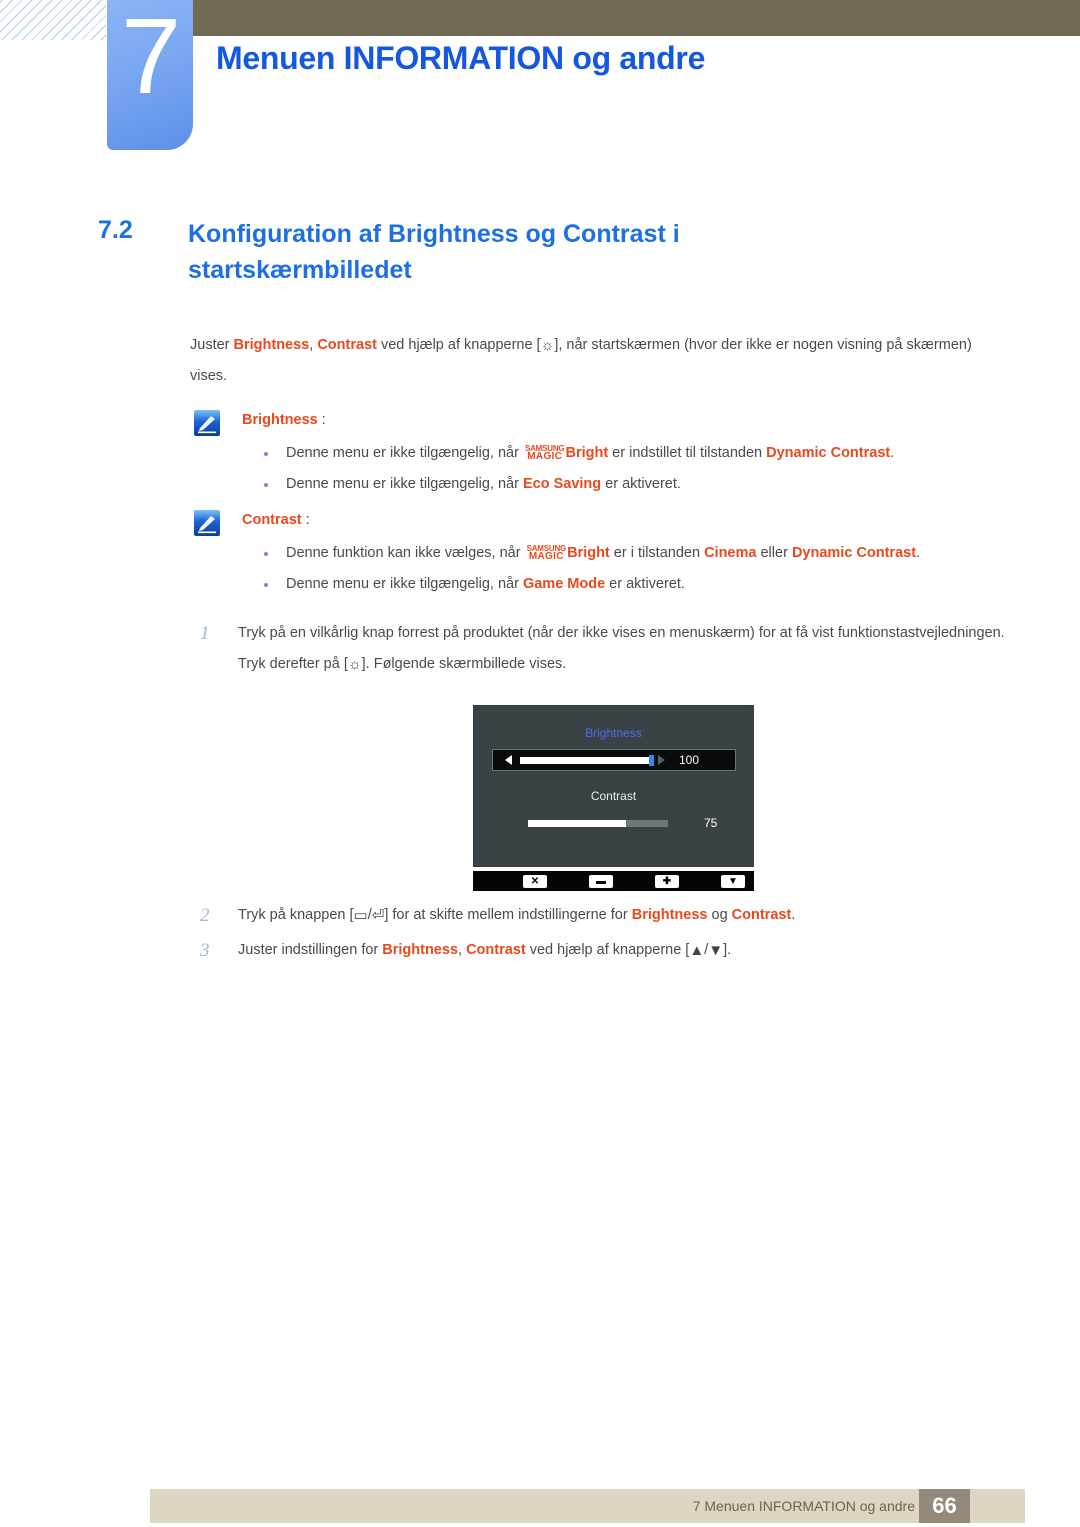  Describe the element at coordinates (378, 915) in the screenshot. I see `enter-key-icon: ⏎` at that location.